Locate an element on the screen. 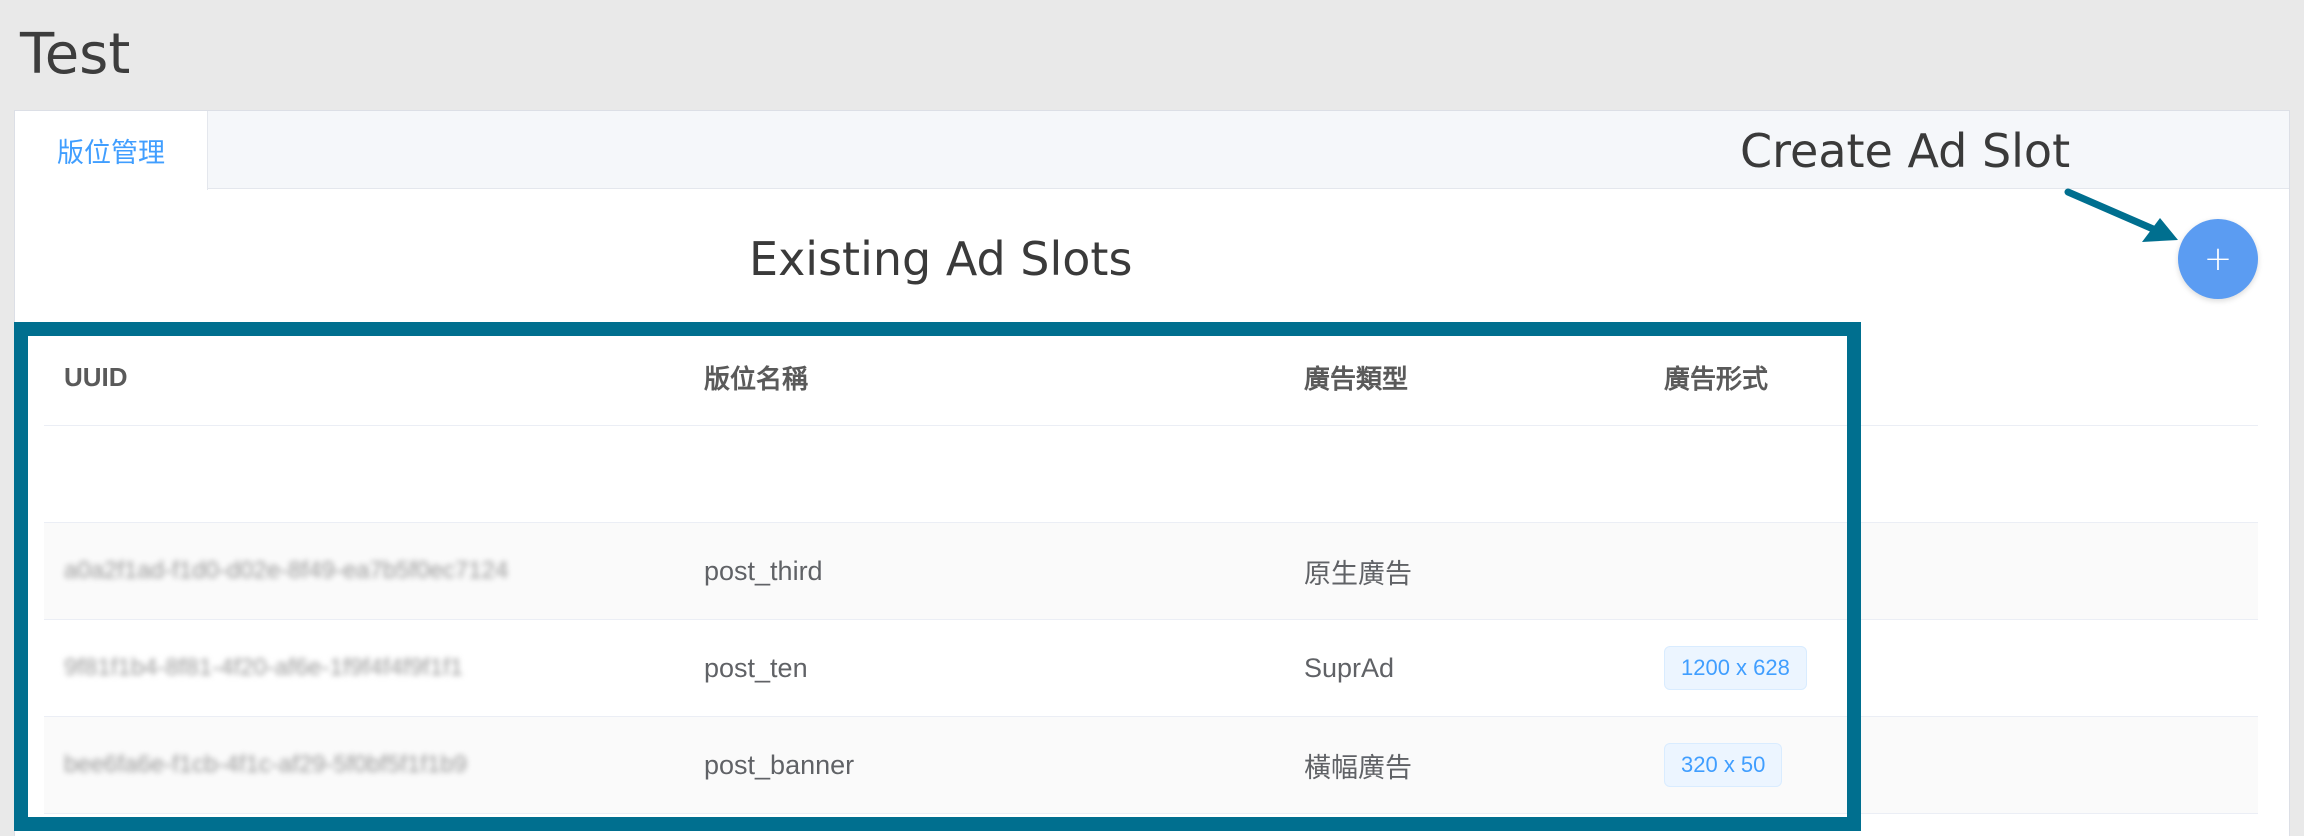  cell-ad-type: 原生廣告 is located at coordinates (1358, 573).